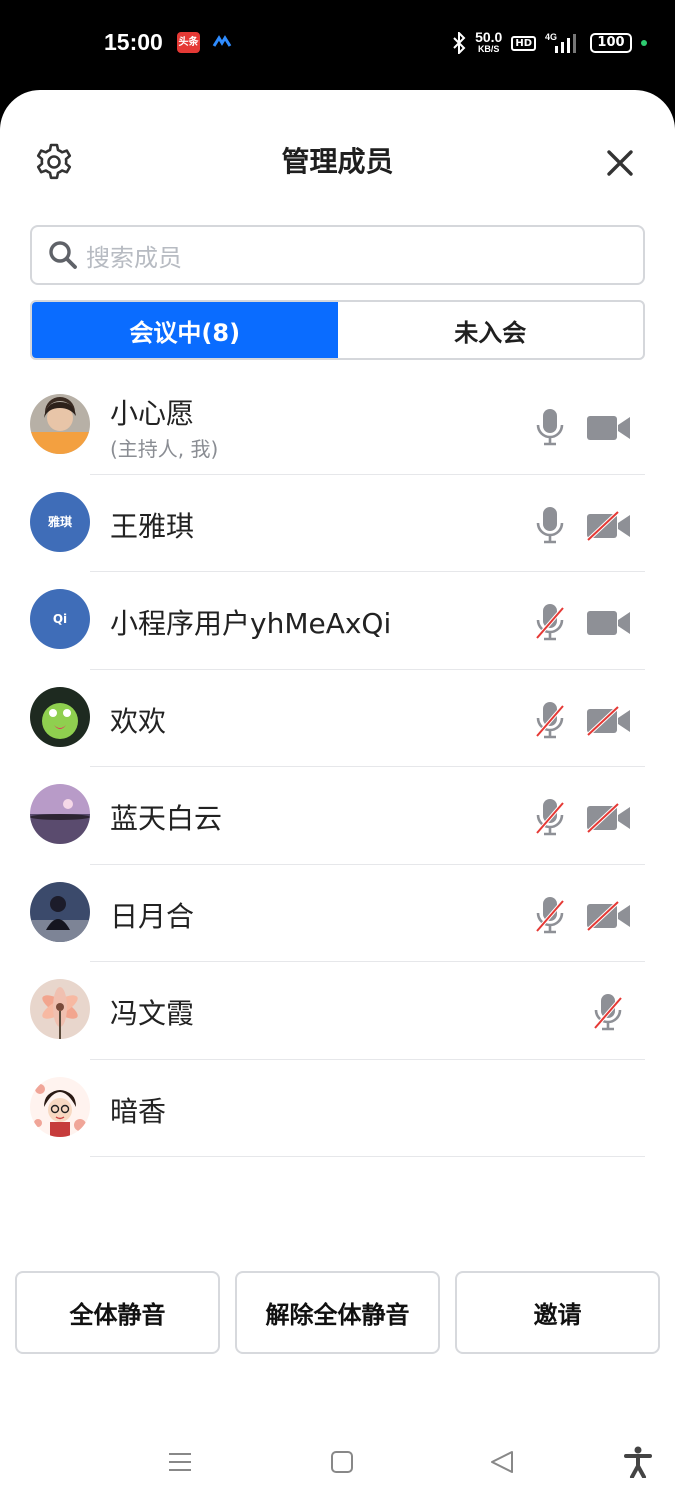 This screenshot has width=675, height=1500. What do you see at coordinates (337, 426) in the screenshot?
I see `member-row: 小心愿 (主持人, 我)` at bounding box center [337, 426].